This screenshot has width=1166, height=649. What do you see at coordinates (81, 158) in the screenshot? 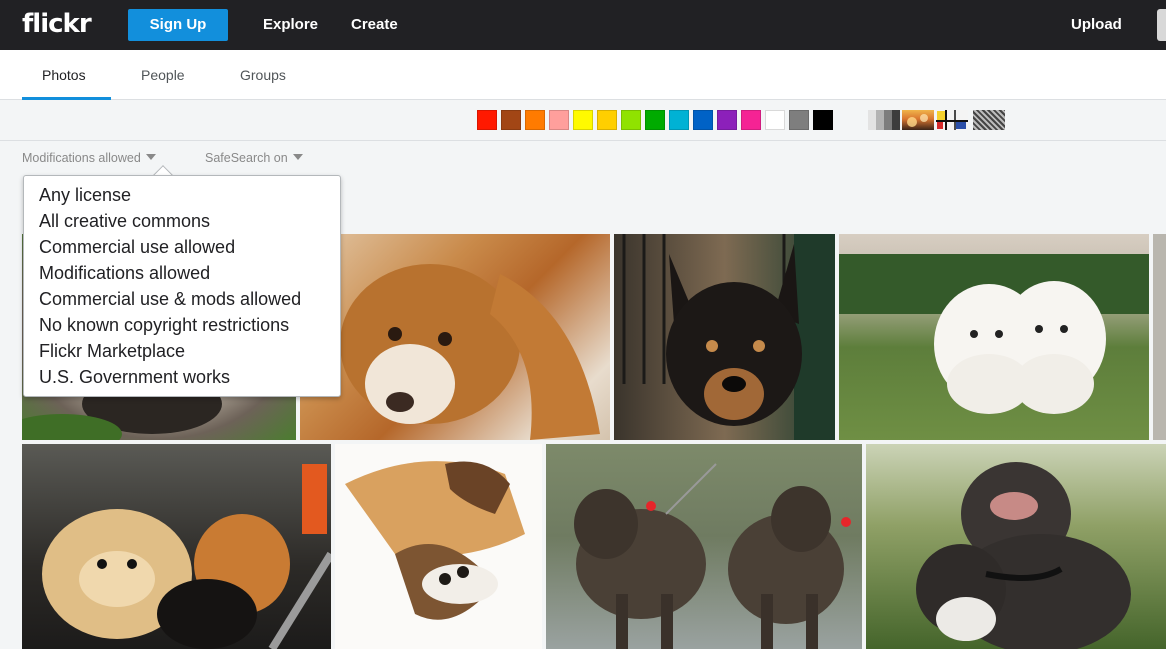
I see `license-filter-label: Modifications allowed` at bounding box center [81, 158].